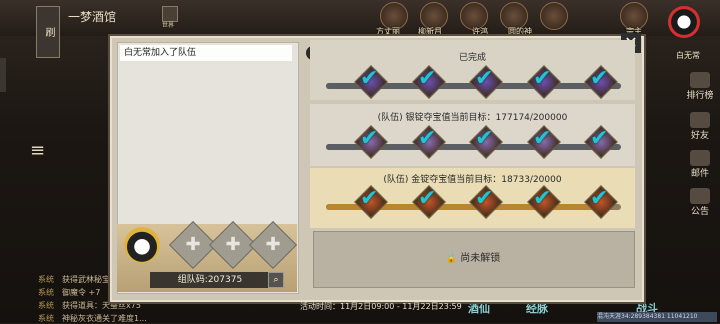  I want to click on section-title: (队伍) 金锭夺宝值当前目标：18733/20000, so click(472, 180).